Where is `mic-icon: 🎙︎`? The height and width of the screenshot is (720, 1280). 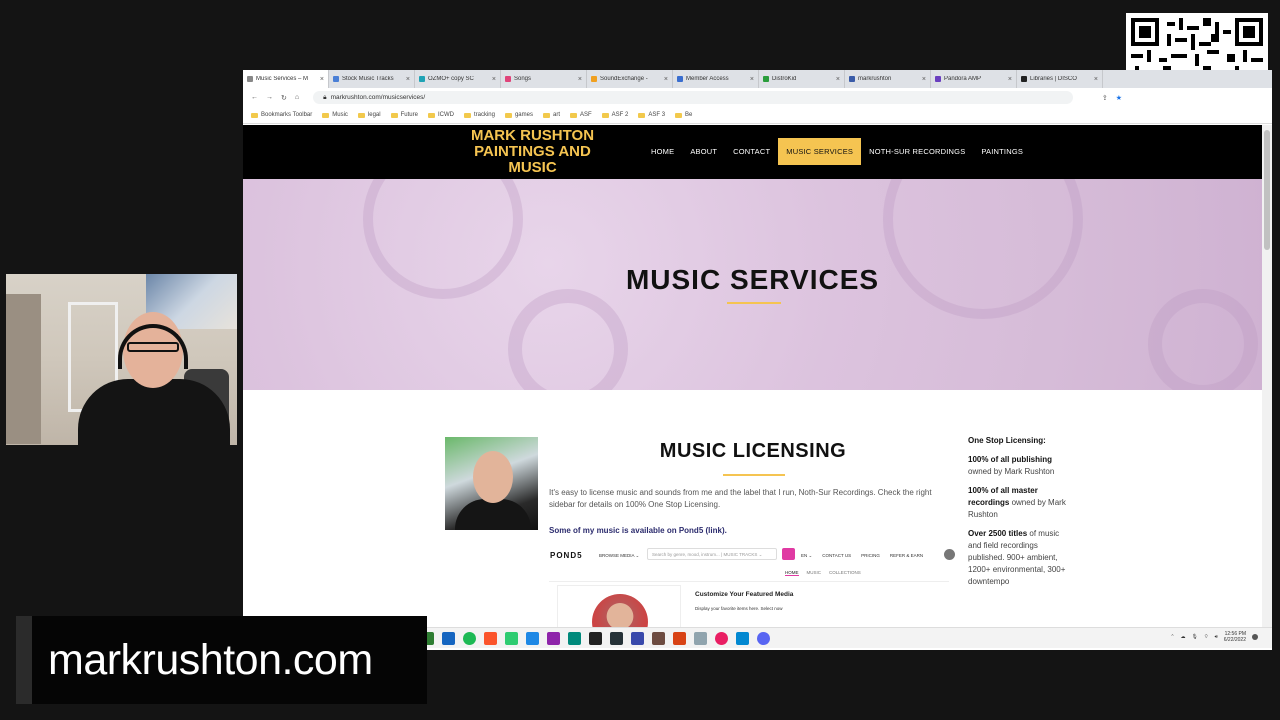 mic-icon: 🎙︎ is located at coordinates (1195, 637).